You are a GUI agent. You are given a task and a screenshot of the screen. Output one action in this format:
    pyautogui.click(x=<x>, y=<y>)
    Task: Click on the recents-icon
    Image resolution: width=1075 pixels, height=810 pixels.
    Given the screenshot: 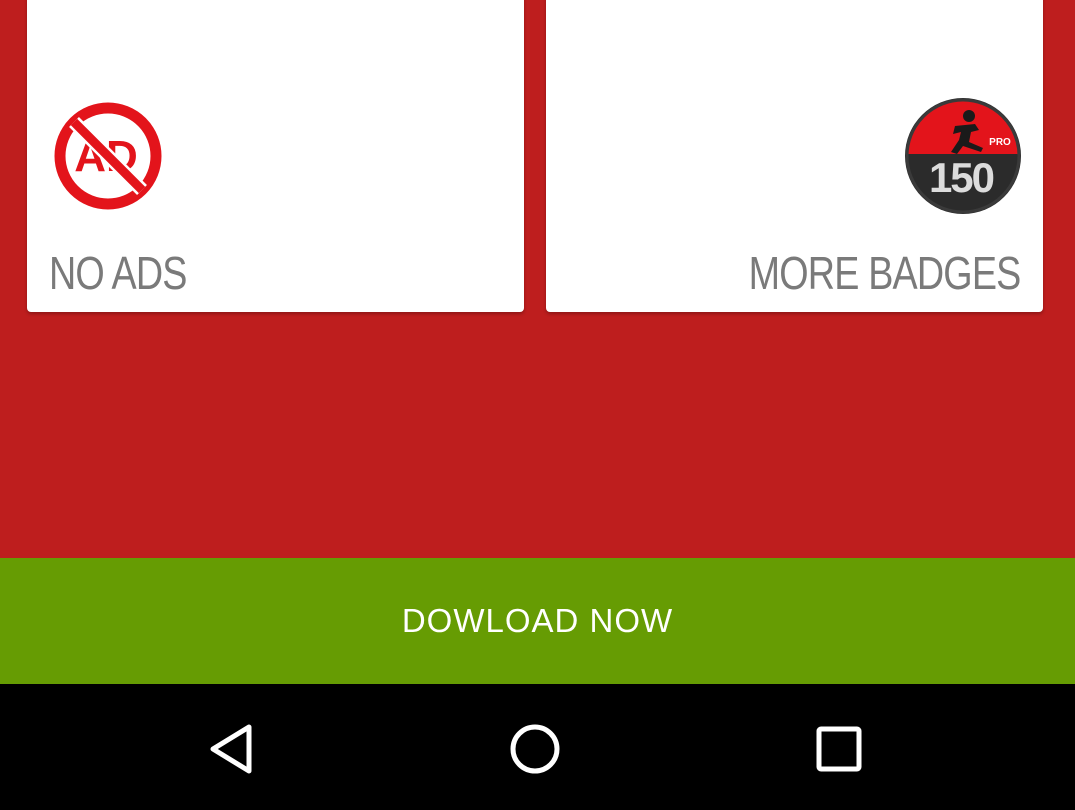 What is the action you would take?
    pyautogui.click(x=839, y=749)
    